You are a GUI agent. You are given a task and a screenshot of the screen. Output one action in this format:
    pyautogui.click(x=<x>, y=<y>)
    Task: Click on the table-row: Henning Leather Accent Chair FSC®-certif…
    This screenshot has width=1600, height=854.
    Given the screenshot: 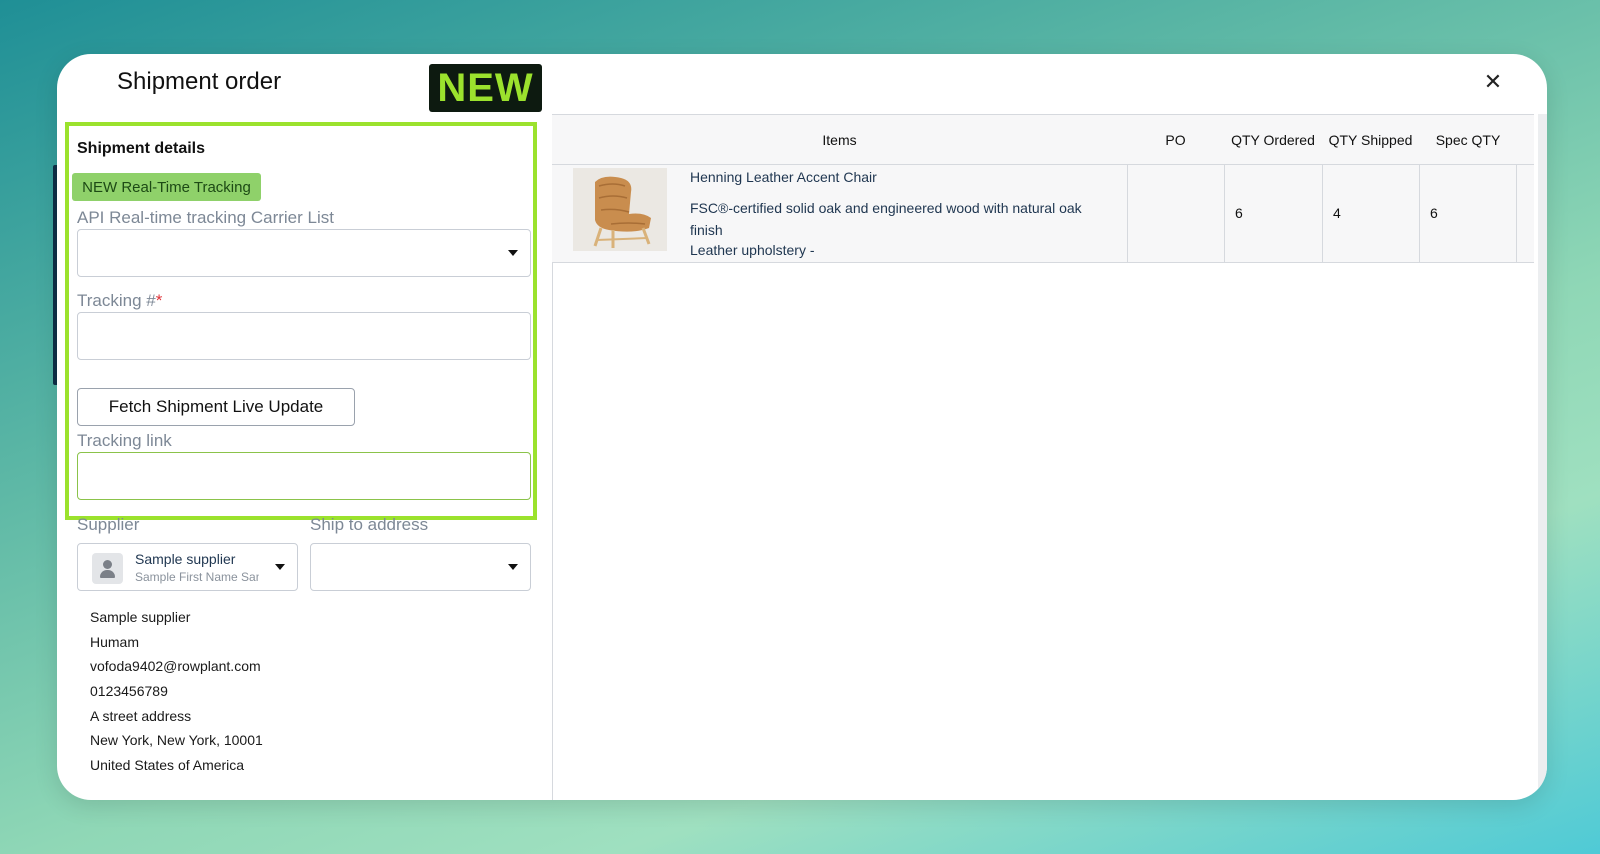 What is the action you would take?
    pyautogui.click(x=1043, y=214)
    